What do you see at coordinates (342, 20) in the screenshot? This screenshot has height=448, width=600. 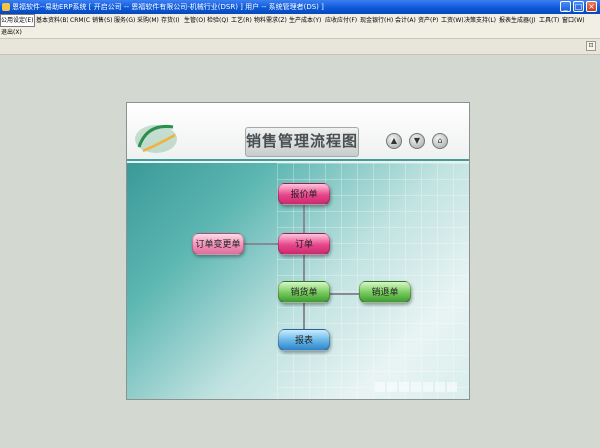 I see `menu-receivable-payable: 应收应付(F)` at bounding box center [342, 20].